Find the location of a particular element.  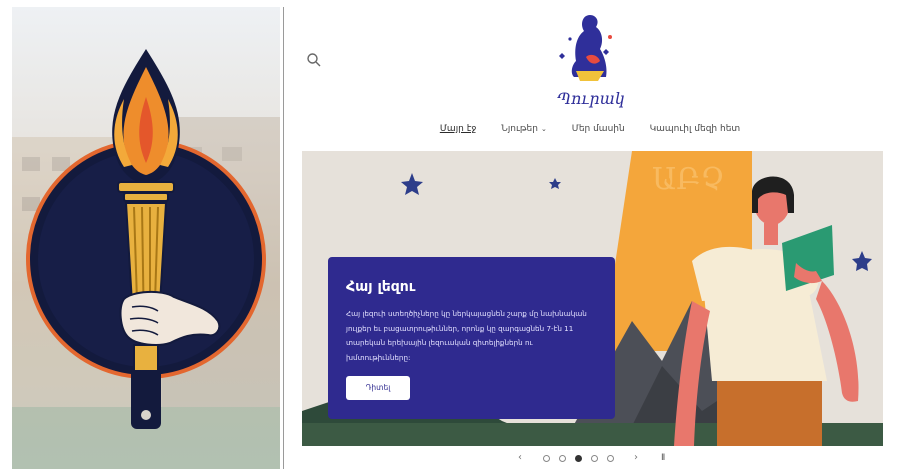

brand-logo-text: Պուրակ is located at coordinates (591, 98).